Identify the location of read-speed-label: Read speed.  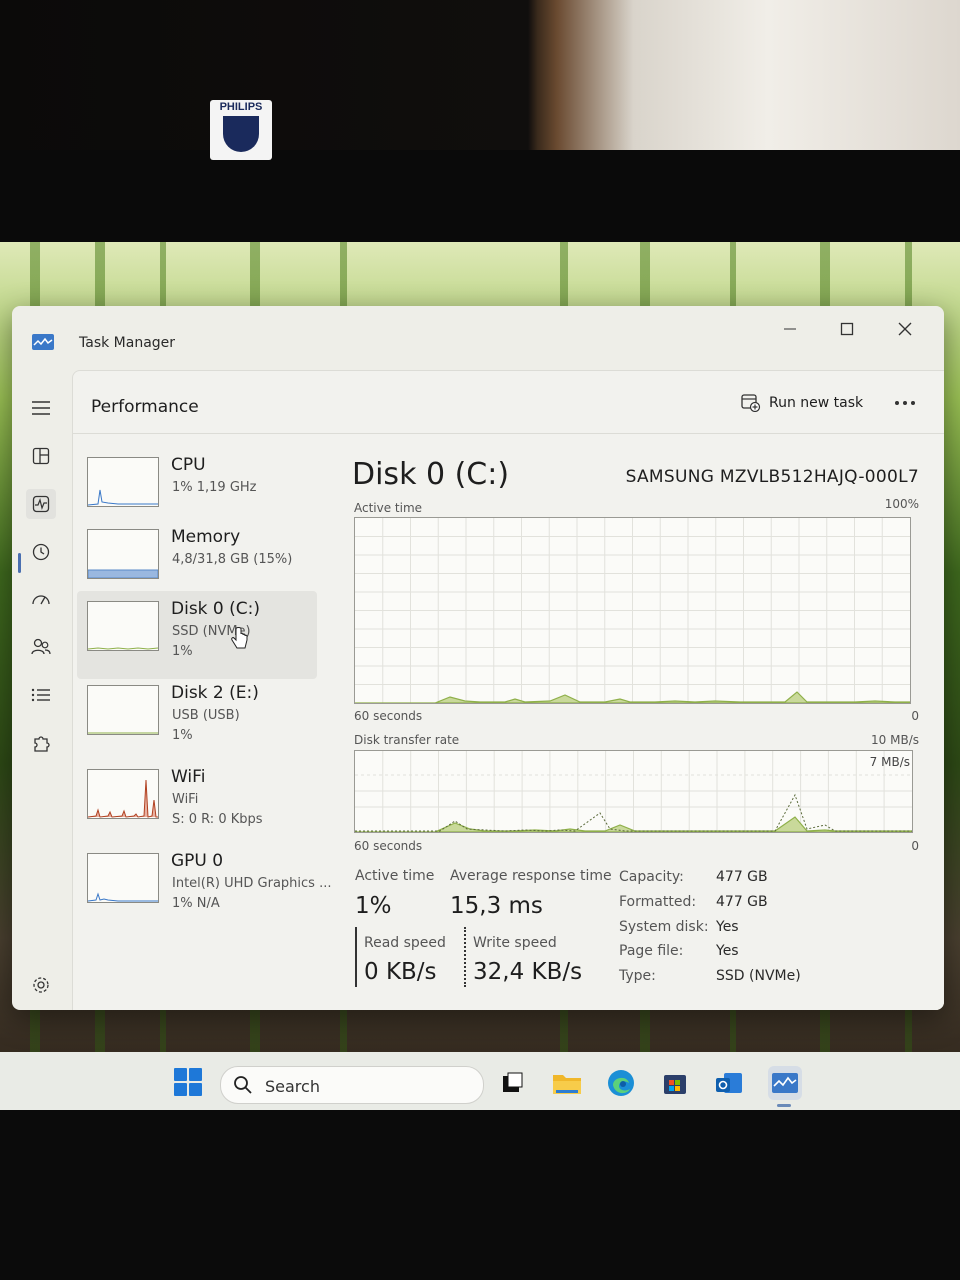
(405, 943).